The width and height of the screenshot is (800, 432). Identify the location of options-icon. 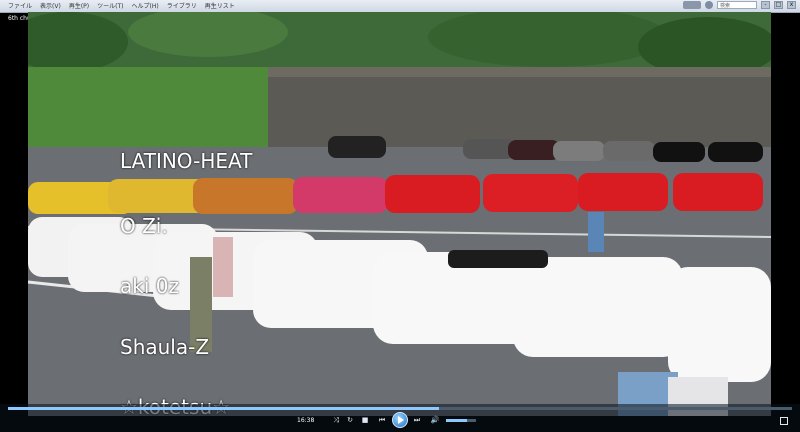
(709, 5).